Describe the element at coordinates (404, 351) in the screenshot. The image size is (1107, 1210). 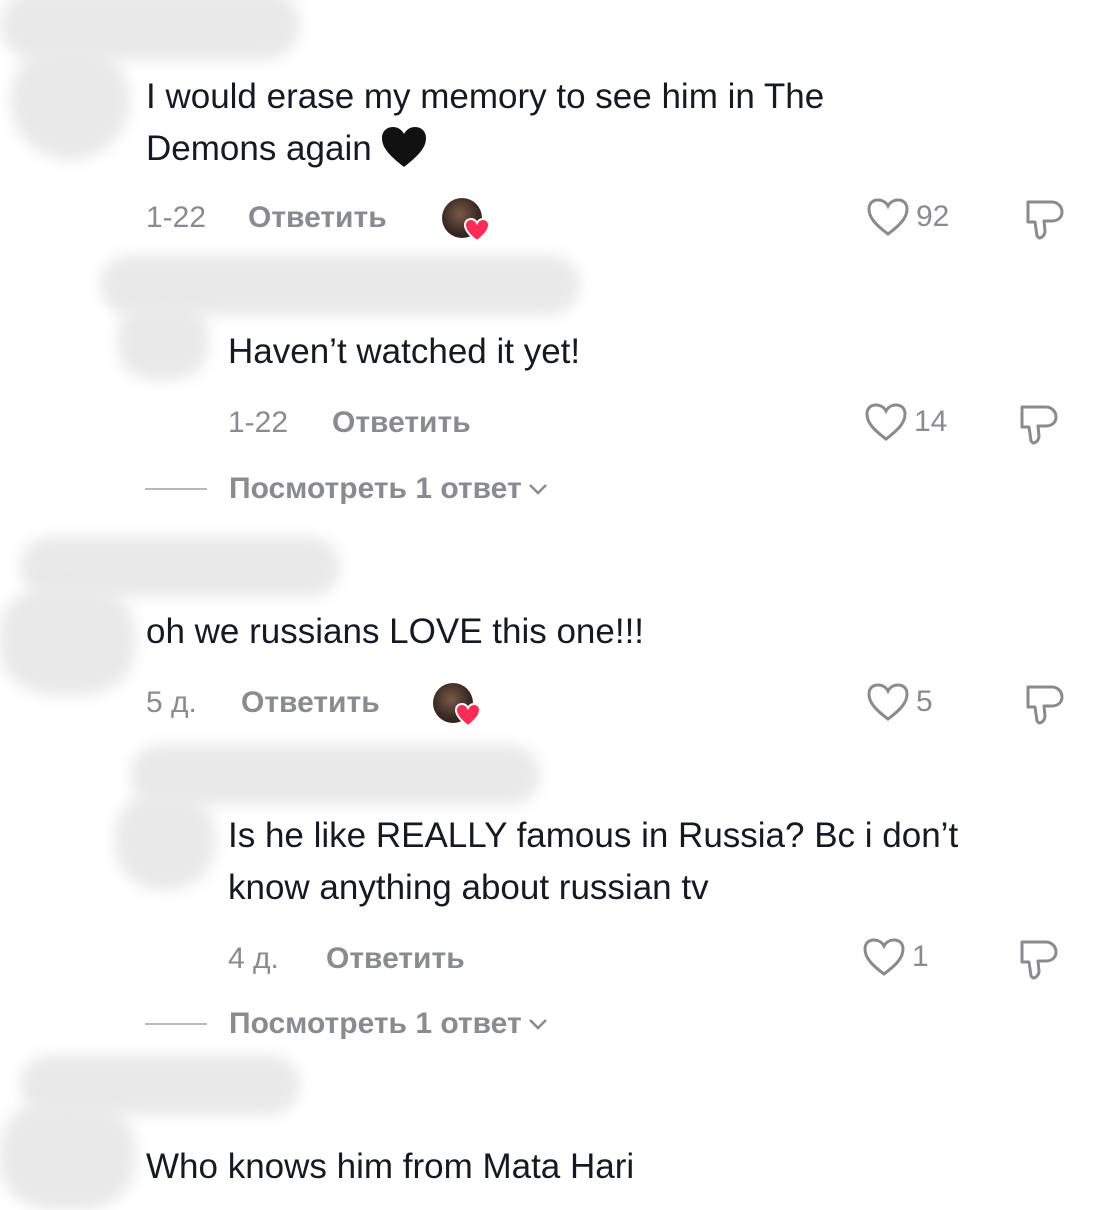
I see `comment-text: Haven’t watched it yet!` at that location.